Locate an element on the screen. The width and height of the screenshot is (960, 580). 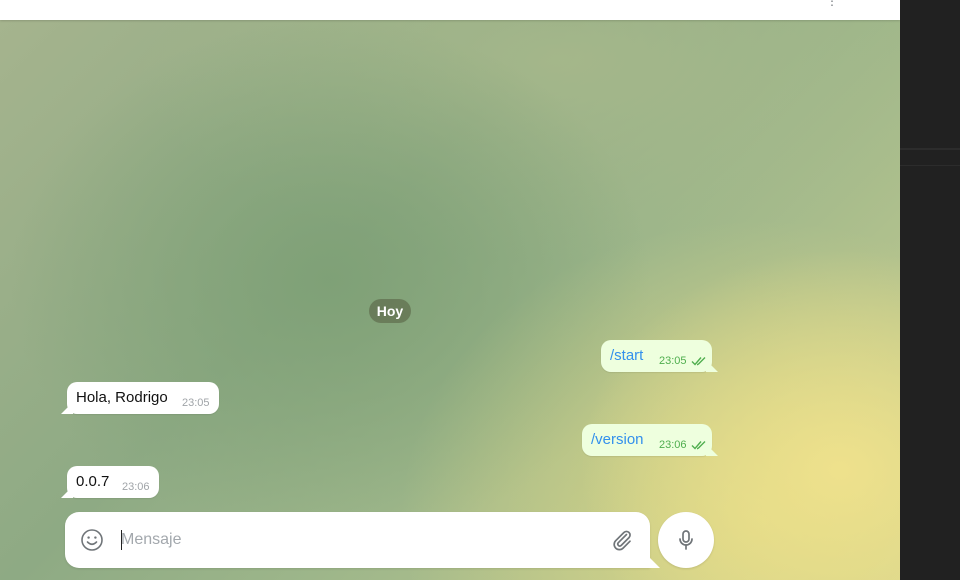
message-incoming: 0.0.7 23:06 is located at coordinates (113, 482).